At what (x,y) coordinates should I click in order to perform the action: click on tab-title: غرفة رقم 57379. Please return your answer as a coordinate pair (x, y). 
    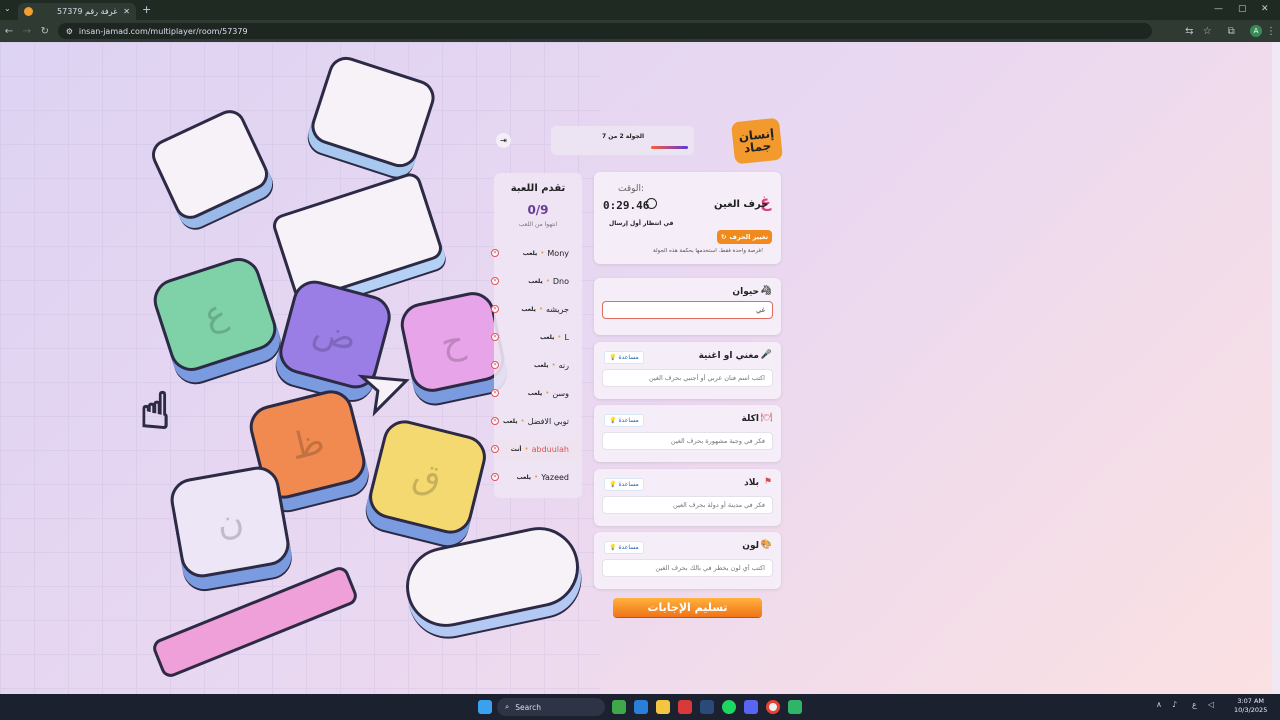
    Looking at the image, I should click on (87, 11).